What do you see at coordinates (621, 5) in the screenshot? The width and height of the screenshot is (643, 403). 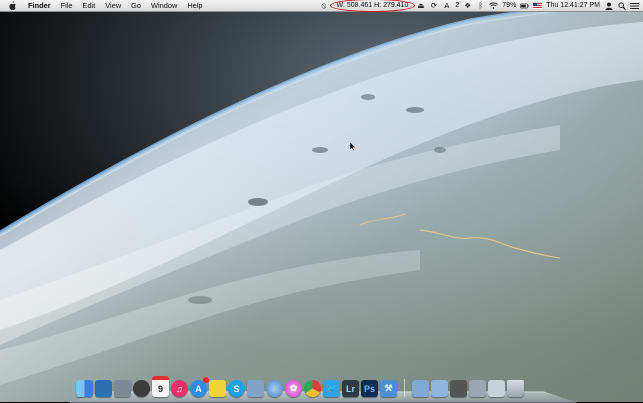 I see `spotlight-search-icon` at bounding box center [621, 5].